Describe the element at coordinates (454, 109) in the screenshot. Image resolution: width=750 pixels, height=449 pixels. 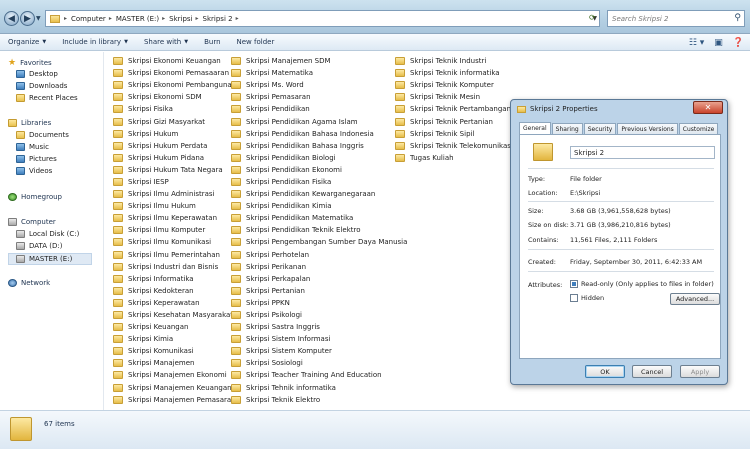
I see `list-item: Skripsi Teknik Pertambangan` at that location.